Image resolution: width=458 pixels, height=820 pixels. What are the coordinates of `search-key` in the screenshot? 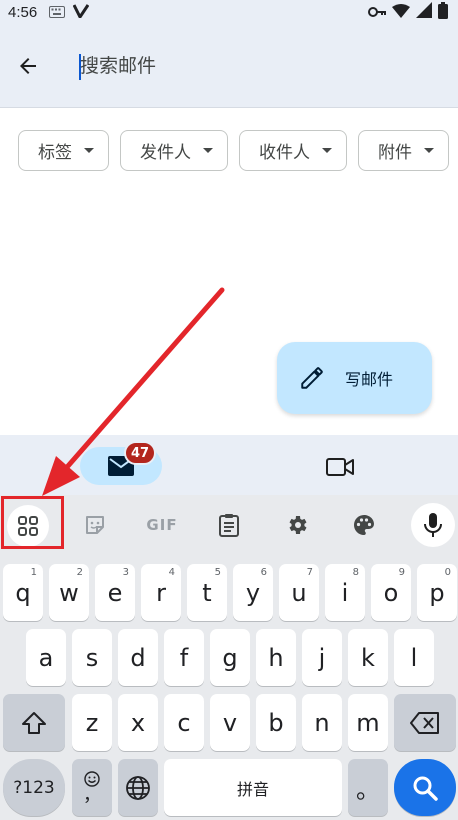 It's located at (425, 787).